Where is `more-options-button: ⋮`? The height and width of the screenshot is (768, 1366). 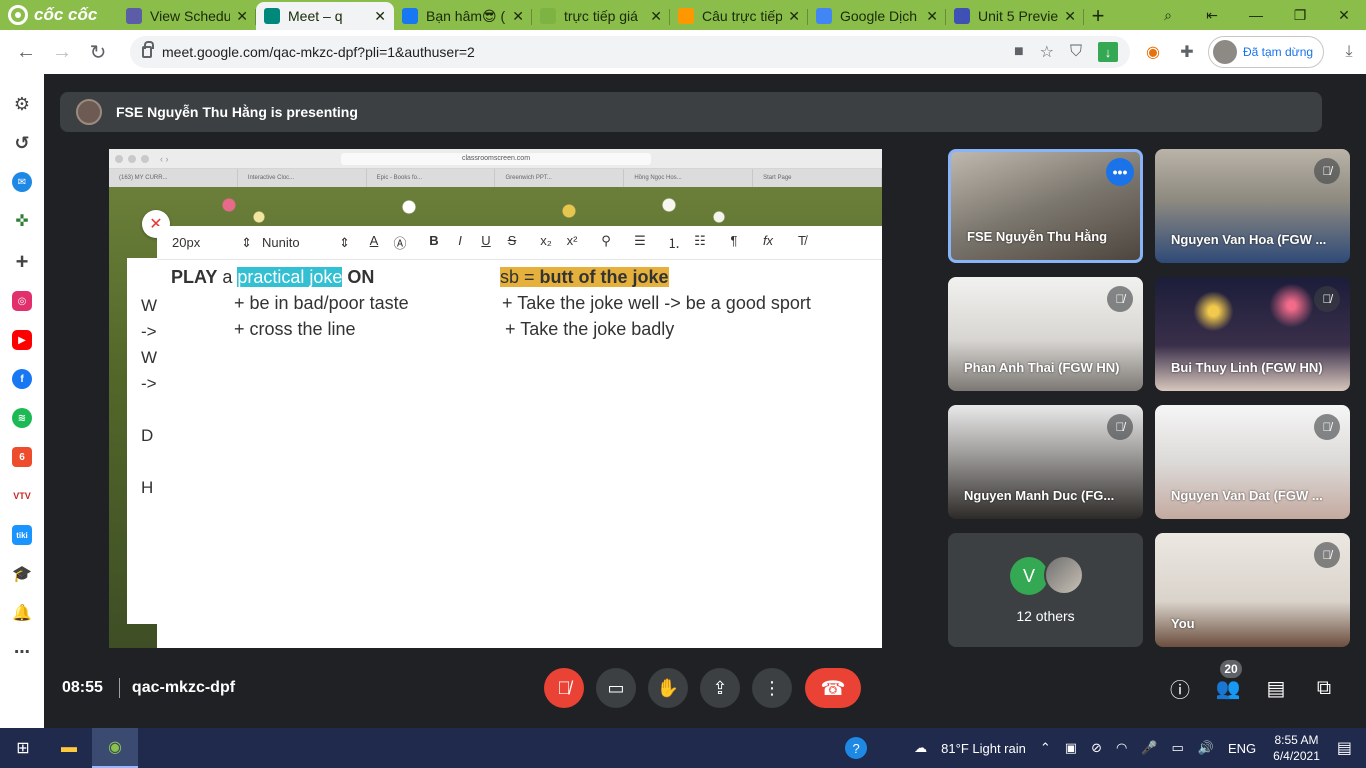
more-options-button: ⋮ is located at coordinates (772, 688).